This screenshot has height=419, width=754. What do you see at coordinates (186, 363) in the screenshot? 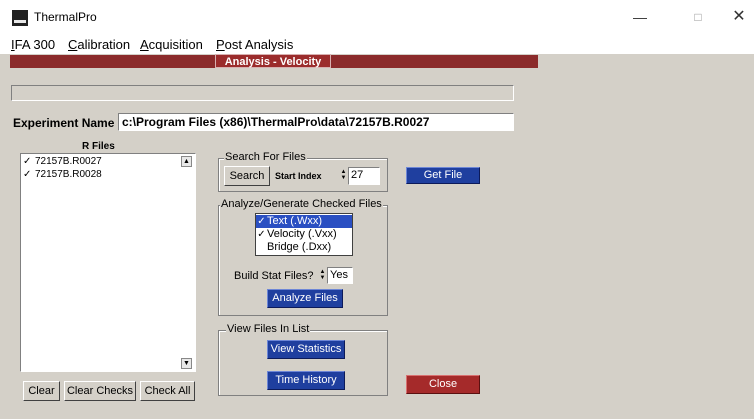
I see `scroll-down-button: ▼` at bounding box center [186, 363].